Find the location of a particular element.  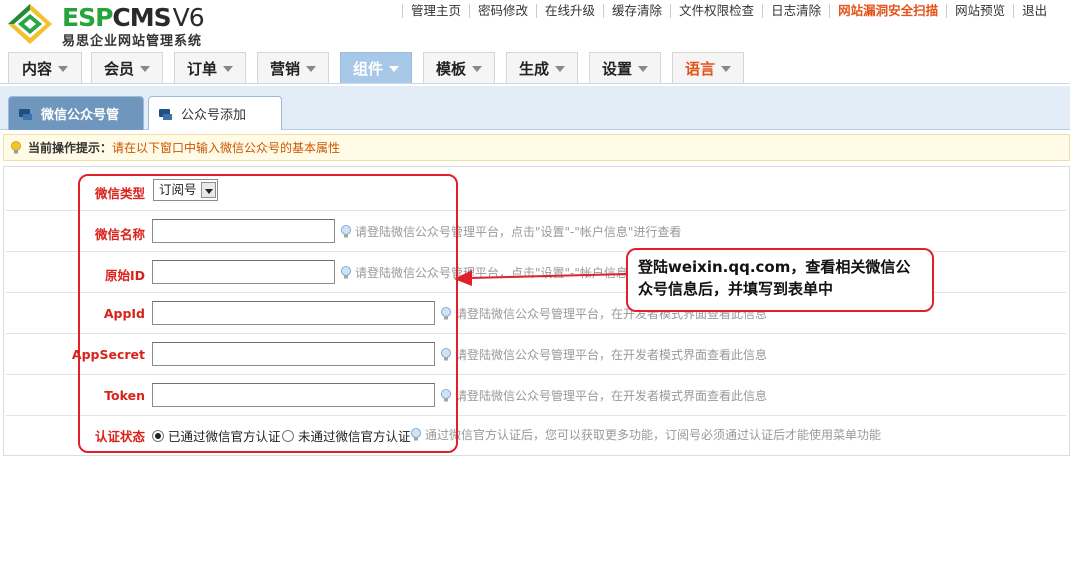

logo: ESPCMSV6 易思企业网站管理系统 is located at coordinates (114, 25).